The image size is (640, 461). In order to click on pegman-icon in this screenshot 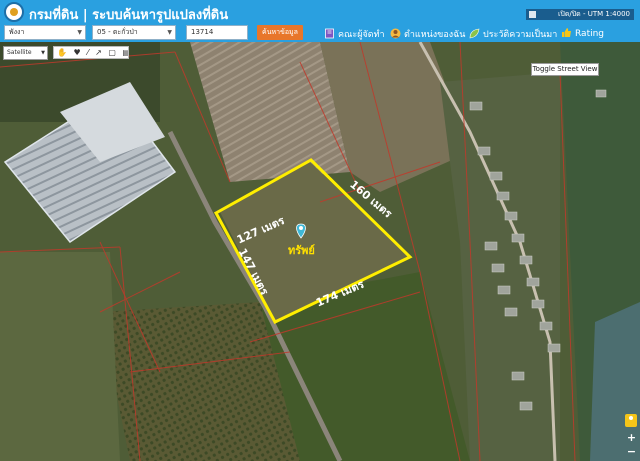, I will do `click(631, 420)`.